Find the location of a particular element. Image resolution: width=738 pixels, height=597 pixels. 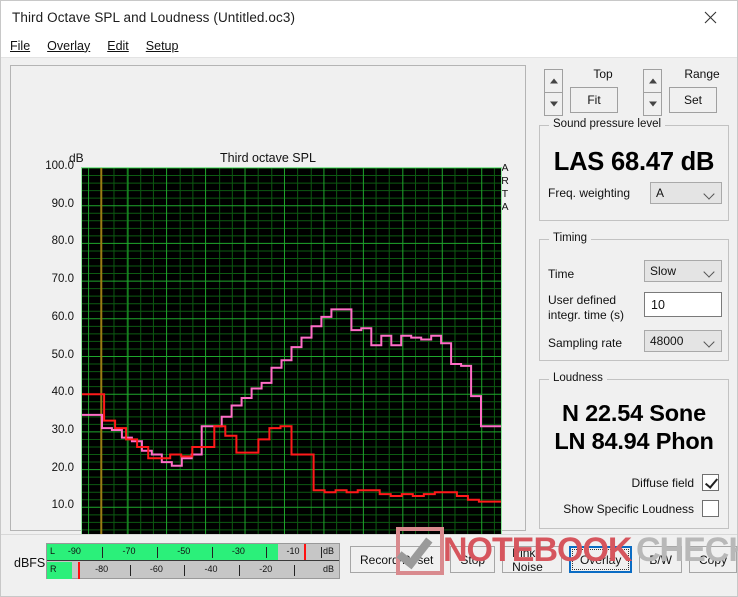

menu-item-file: File is located at coordinates (20, 46).